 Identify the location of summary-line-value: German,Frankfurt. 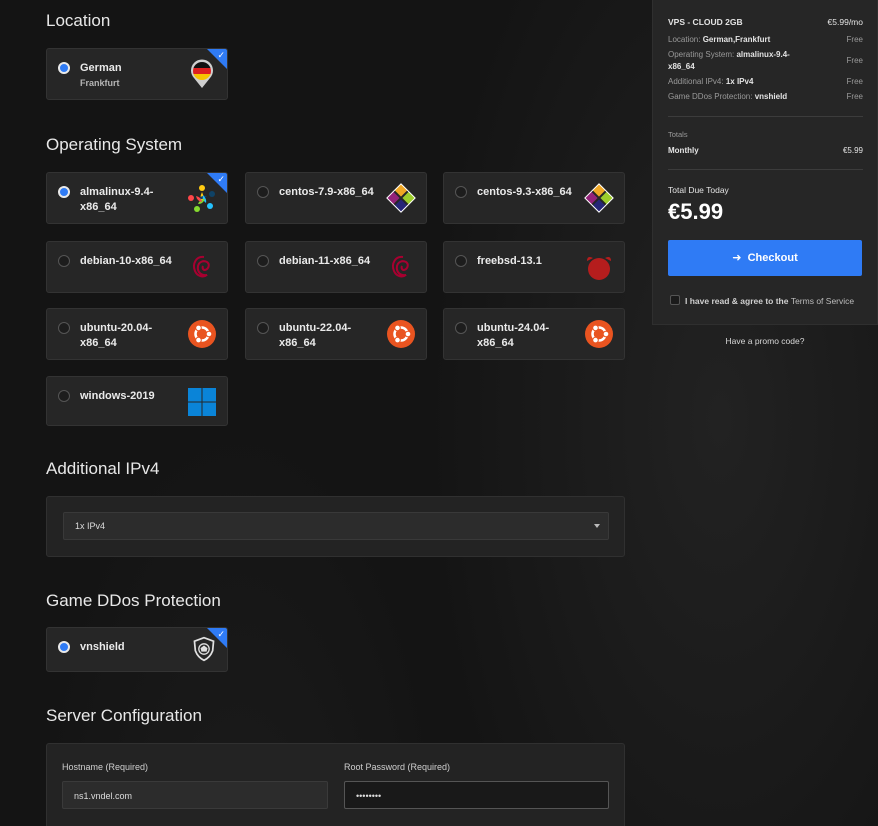
(736, 39).